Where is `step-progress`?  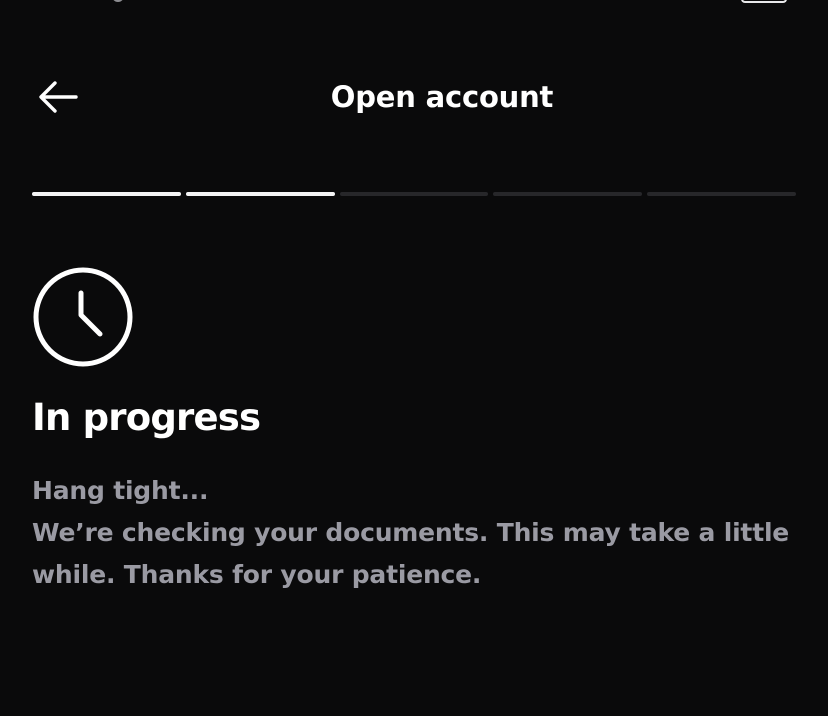
step-progress is located at coordinates (414, 194).